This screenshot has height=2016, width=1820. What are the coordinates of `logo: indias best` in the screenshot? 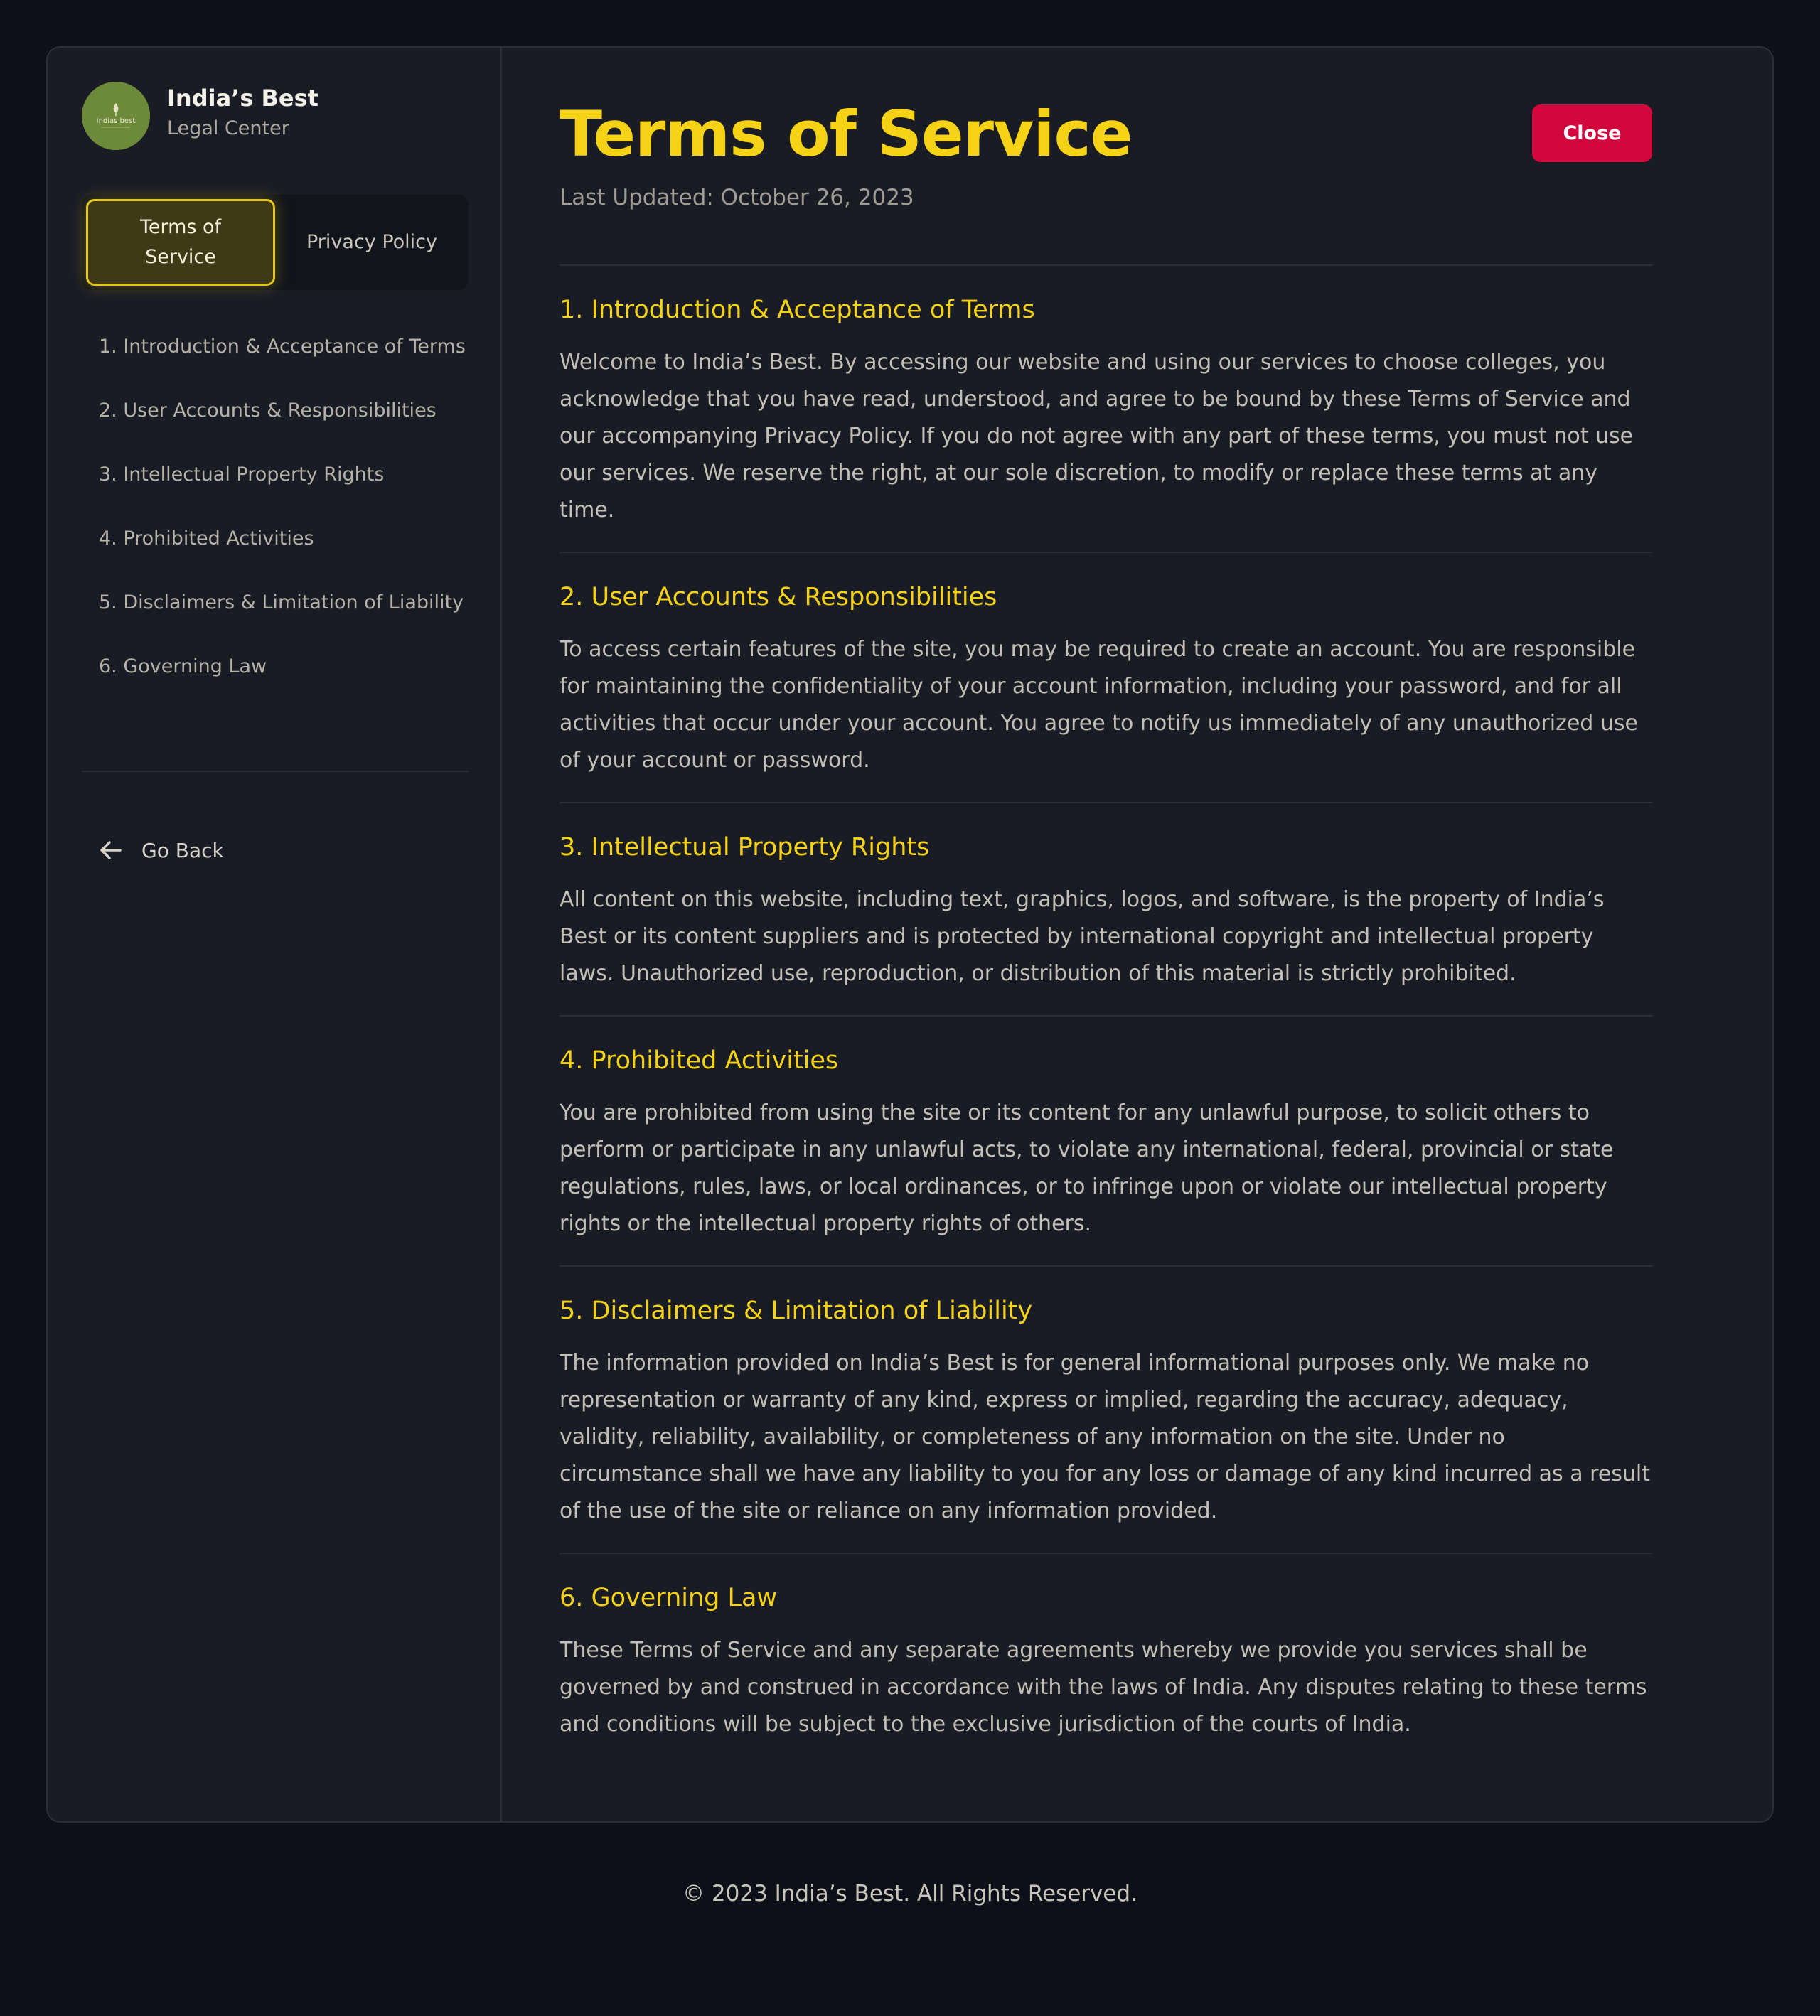 It's located at (116, 116).